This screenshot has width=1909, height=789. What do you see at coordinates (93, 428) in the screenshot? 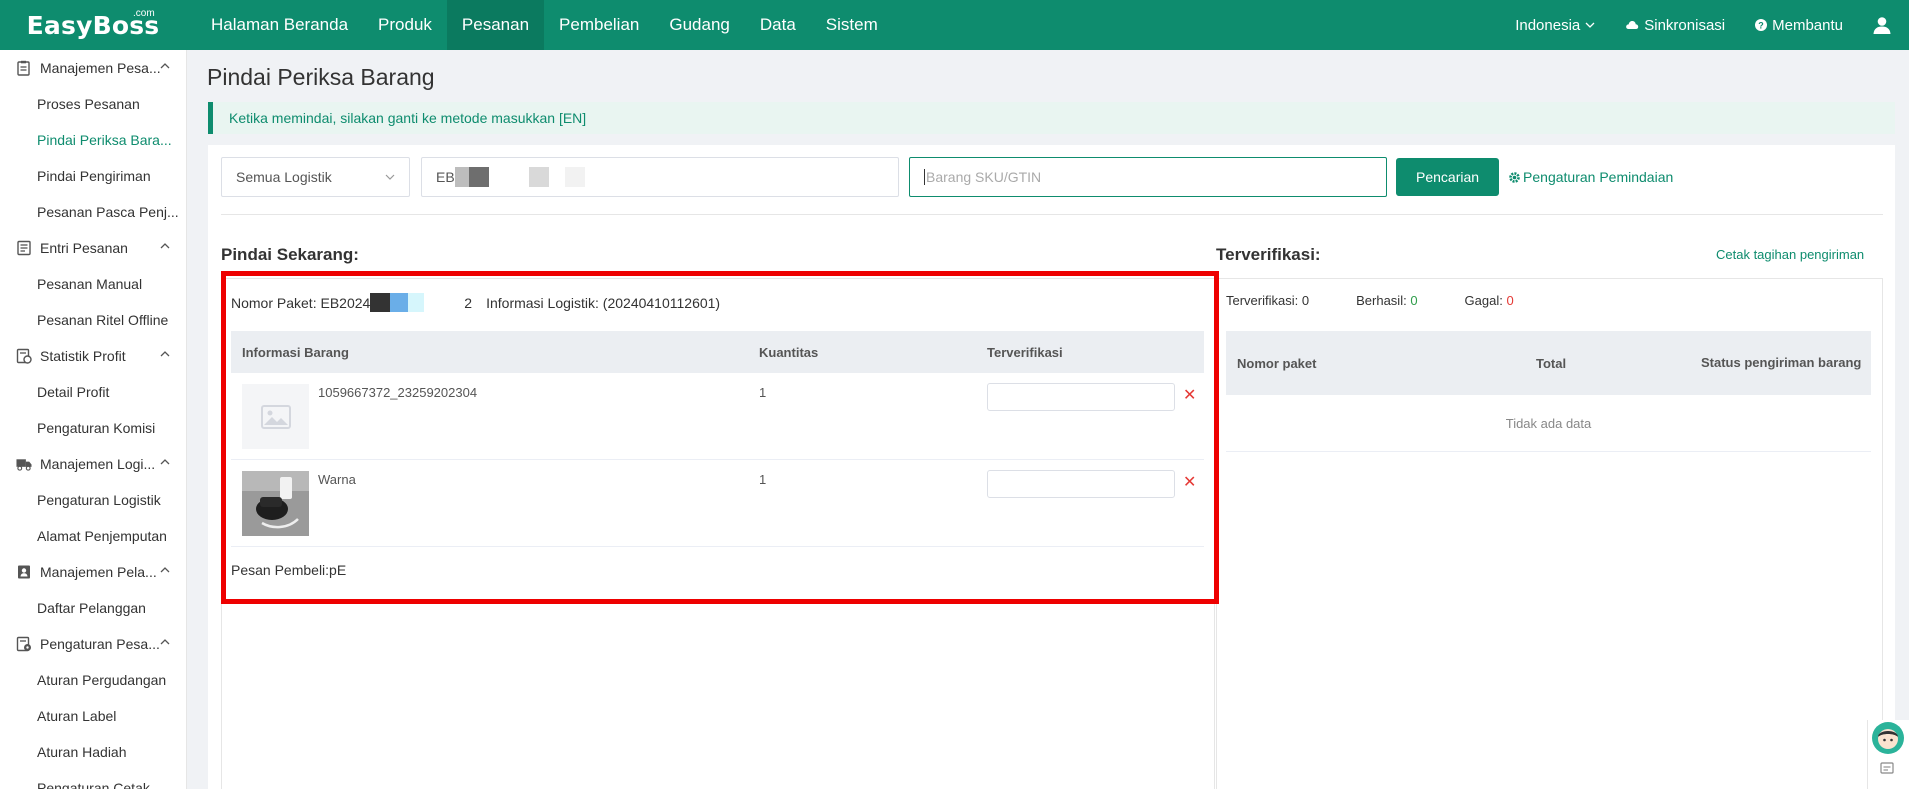
I see `sidebar-item-pengaturan-komisi: Pengaturan Komisi` at bounding box center [93, 428].